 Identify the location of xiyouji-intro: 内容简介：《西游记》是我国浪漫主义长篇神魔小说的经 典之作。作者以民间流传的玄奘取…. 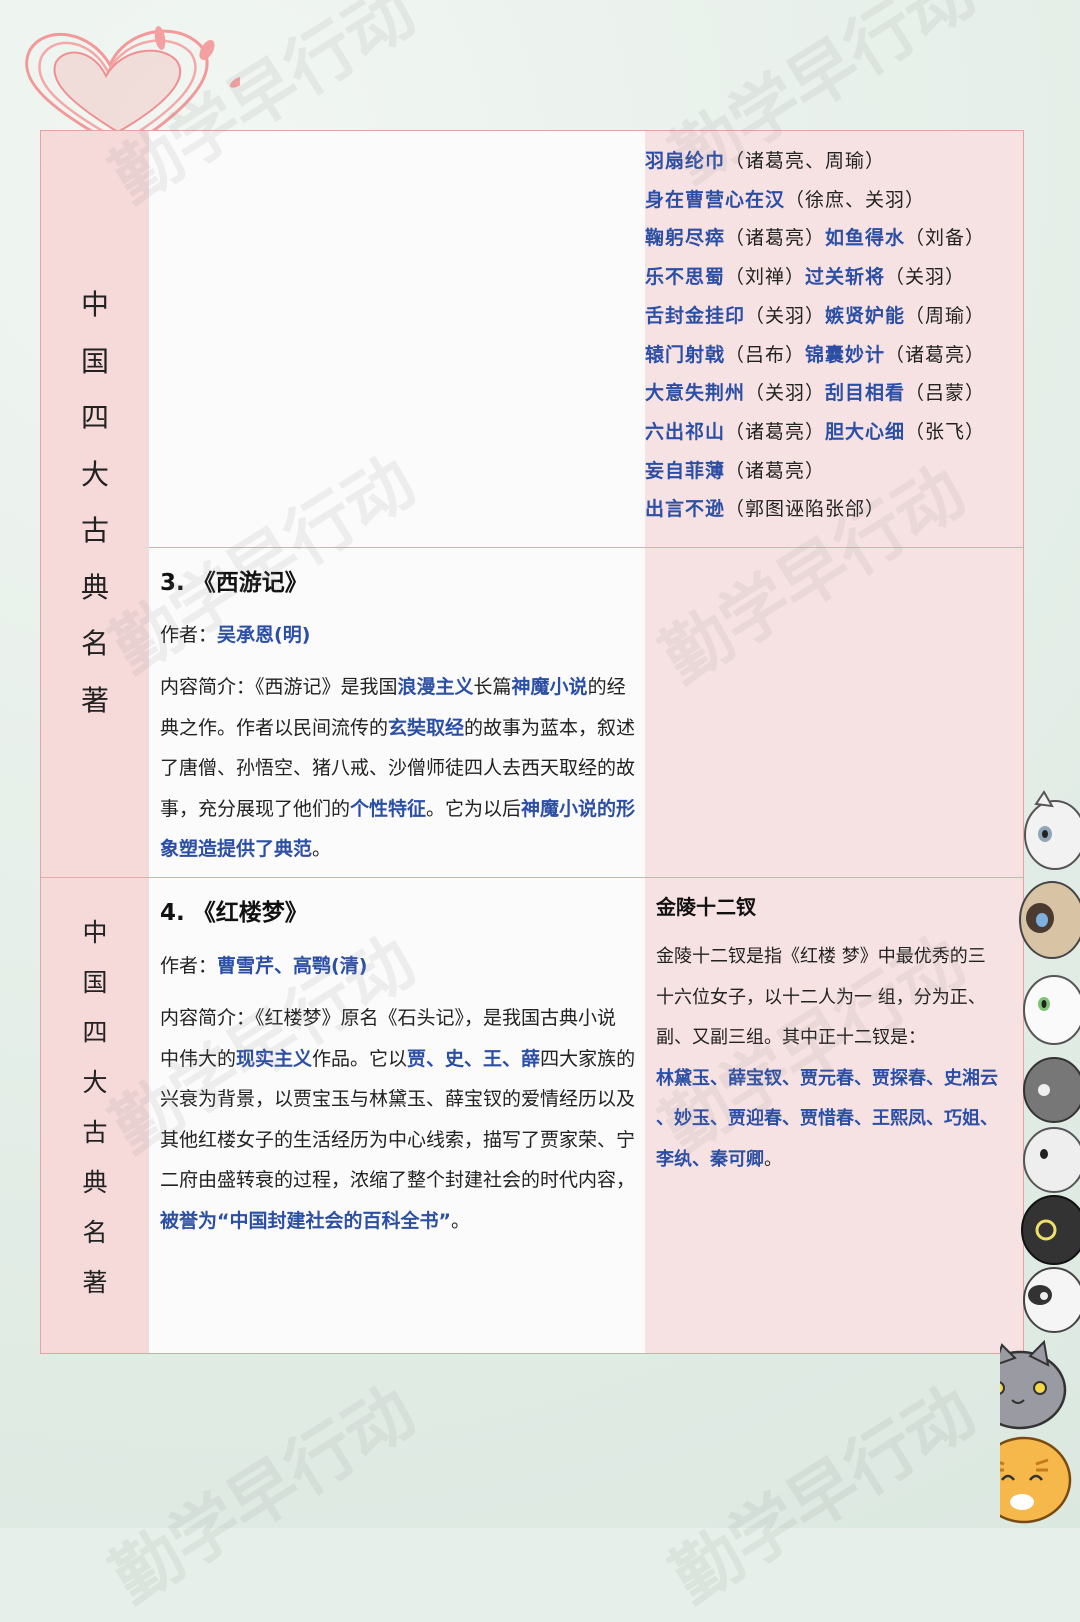
(397, 768).